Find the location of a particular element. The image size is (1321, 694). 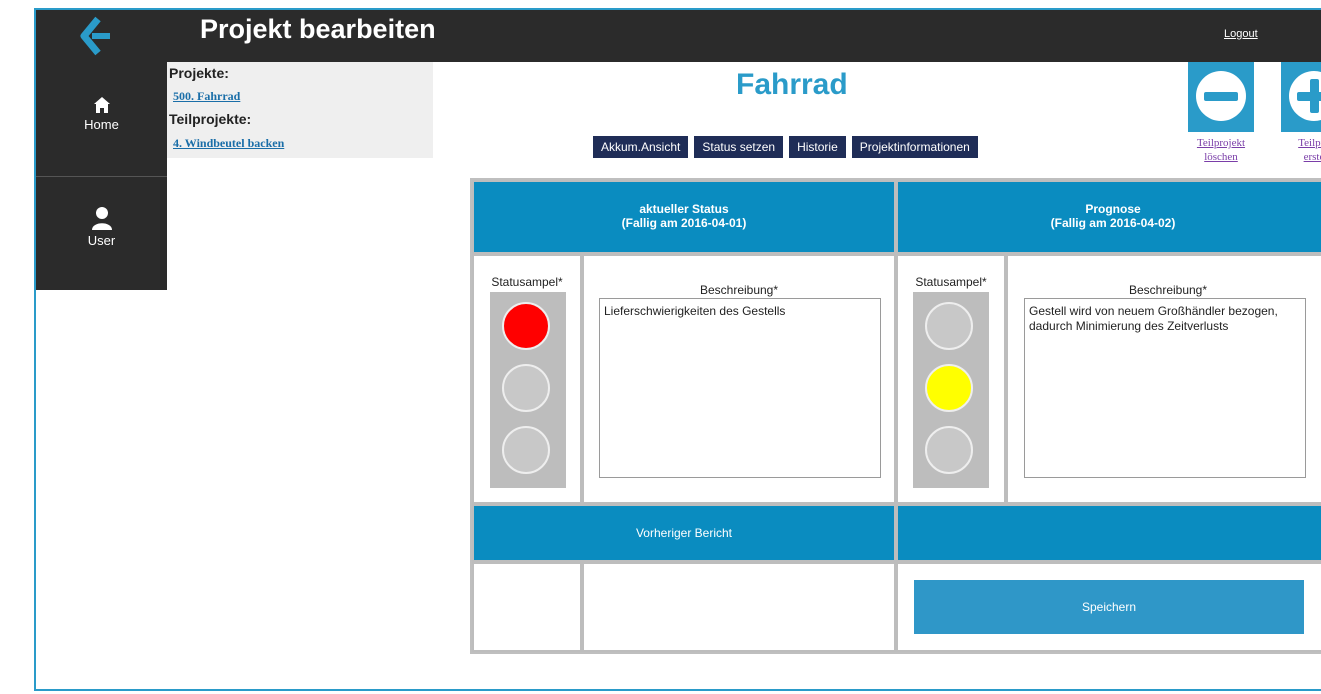

subprojects-heading: Teilprojekte: is located at coordinates (210, 119).